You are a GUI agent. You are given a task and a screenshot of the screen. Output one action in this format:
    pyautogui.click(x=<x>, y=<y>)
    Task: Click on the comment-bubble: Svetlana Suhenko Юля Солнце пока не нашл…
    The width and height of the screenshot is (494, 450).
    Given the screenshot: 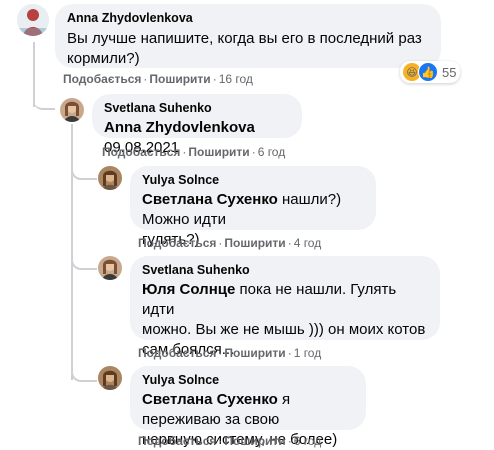 What is the action you would take?
    pyautogui.click(x=285, y=307)
    